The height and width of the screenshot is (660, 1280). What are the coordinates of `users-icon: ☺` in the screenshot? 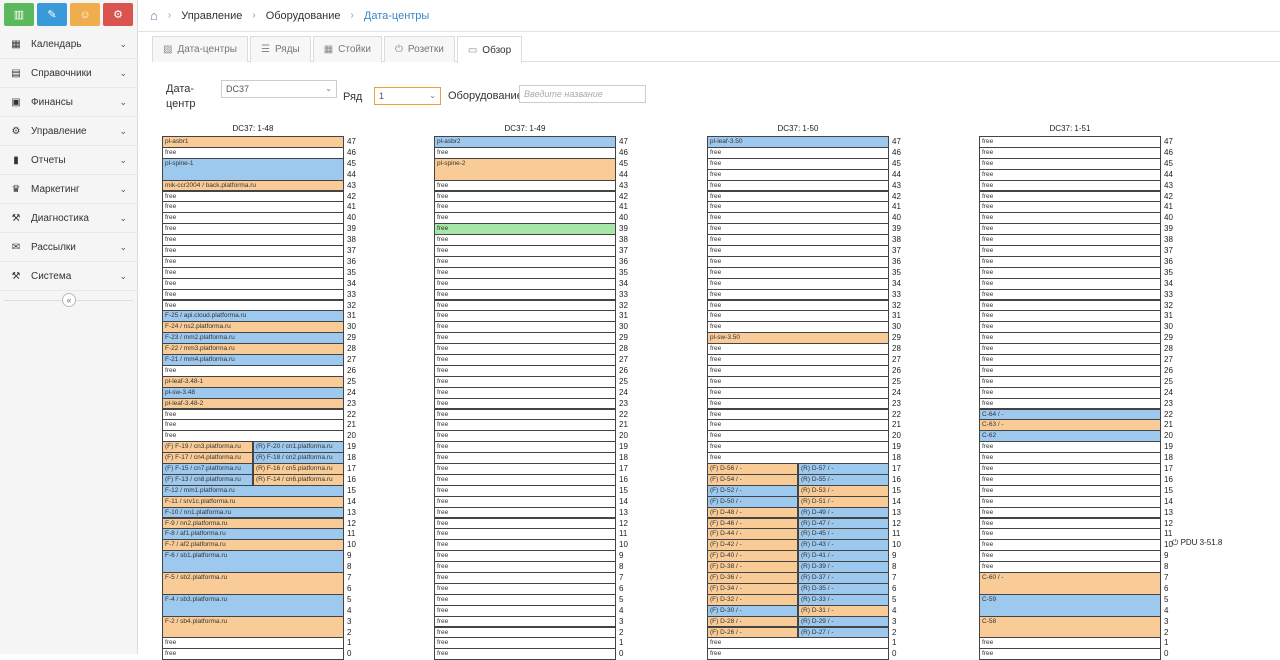 It's located at (85, 14).